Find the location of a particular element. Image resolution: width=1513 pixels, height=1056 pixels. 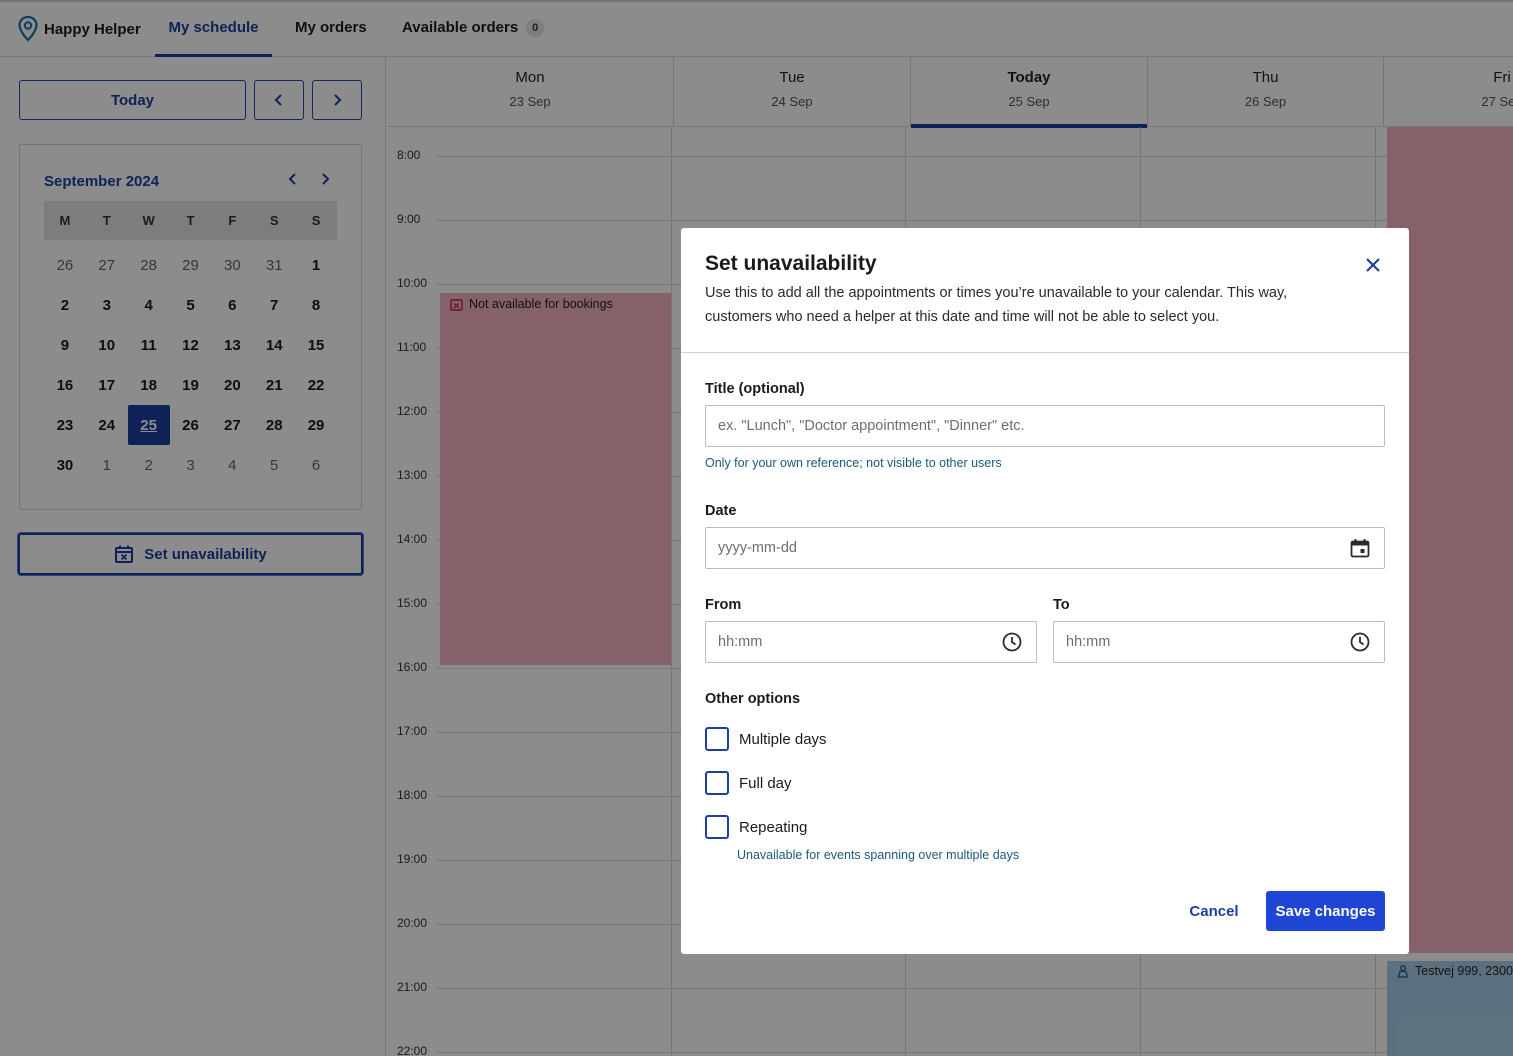

to-time-picker-button is located at coordinates (1360, 644).